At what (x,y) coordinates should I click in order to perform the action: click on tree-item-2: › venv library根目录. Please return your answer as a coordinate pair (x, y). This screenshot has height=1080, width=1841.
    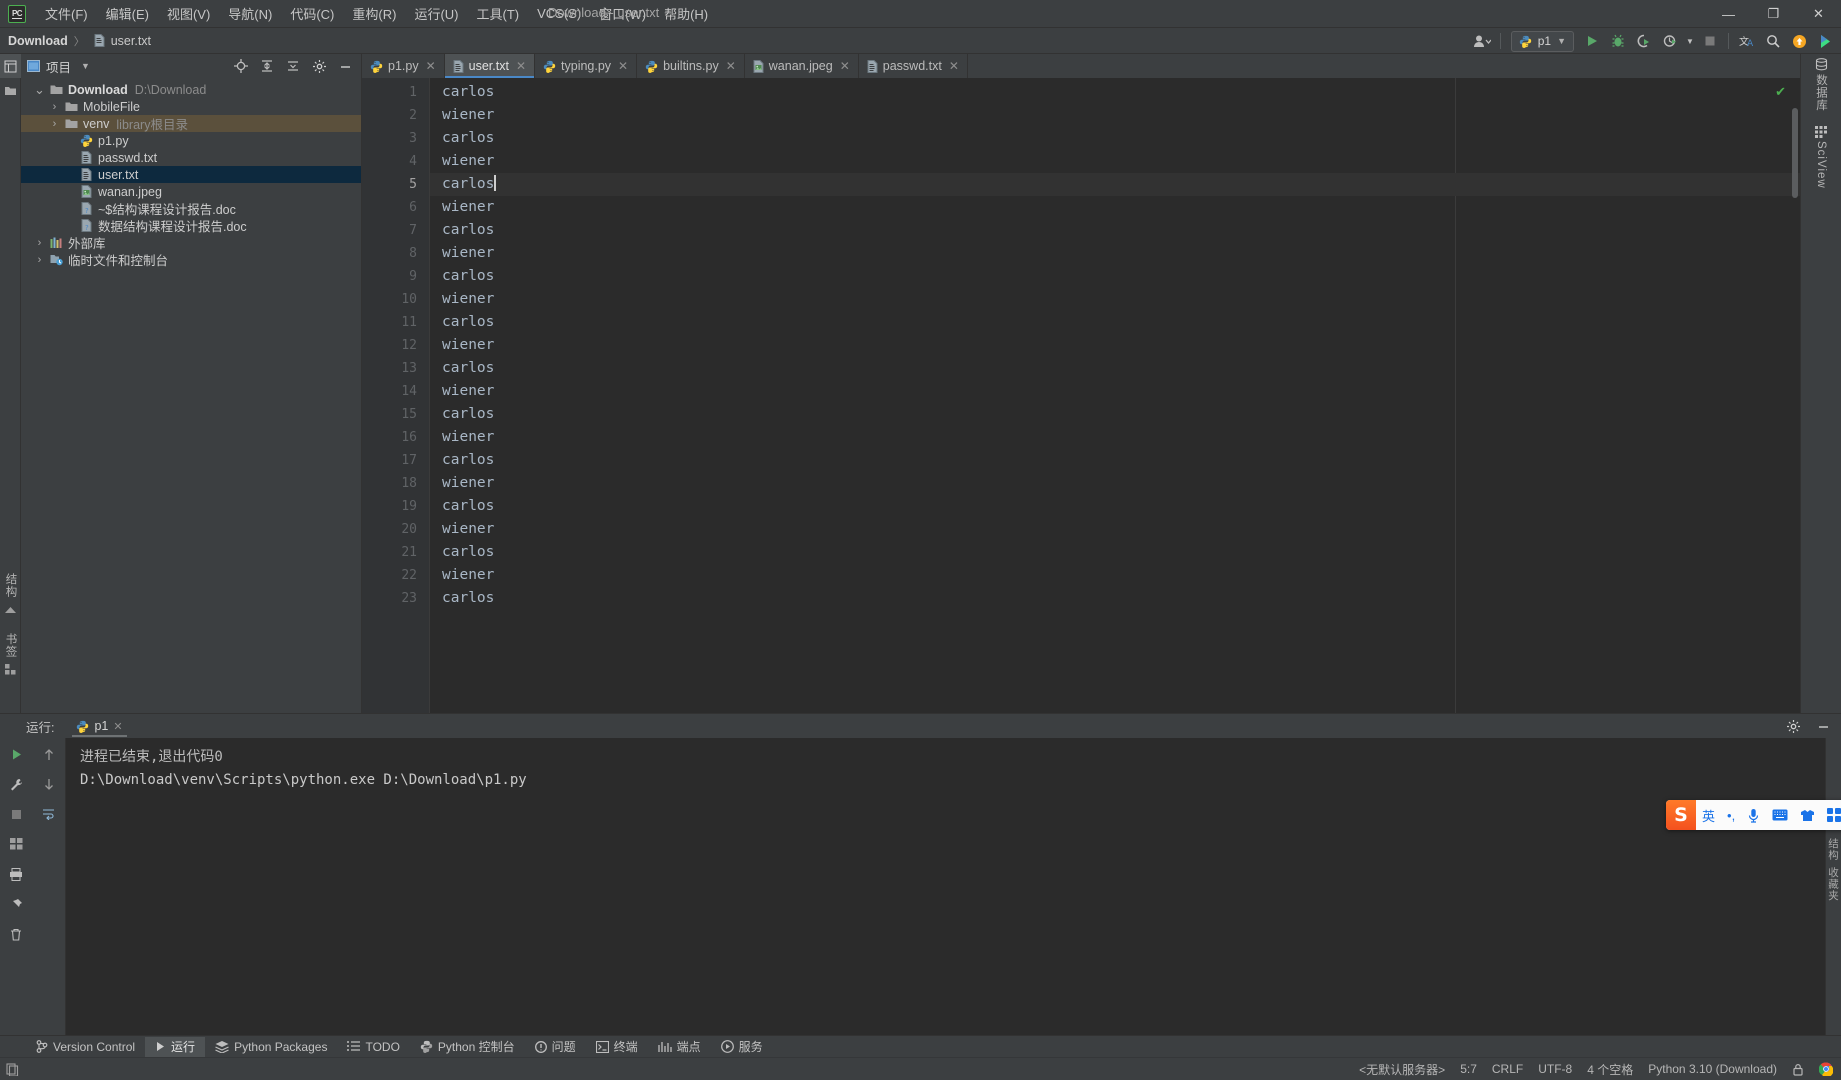
    Looking at the image, I should click on (191, 123).